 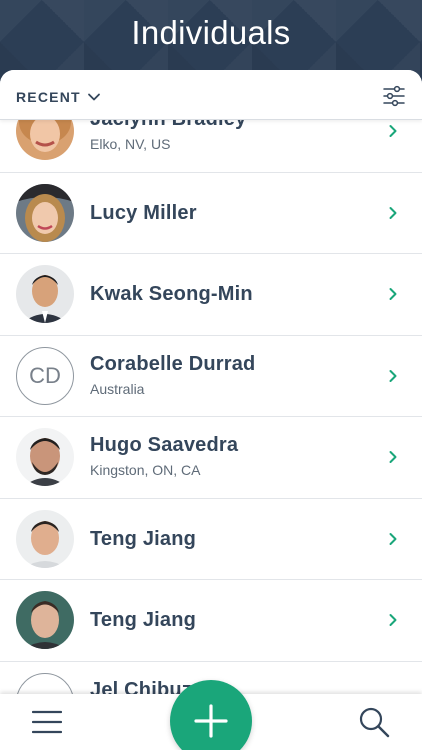 What do you see at coordinates (143, 212) in the screenshot?
I see `contact-name: Lucy Miller` at bounding box center [143, 212].